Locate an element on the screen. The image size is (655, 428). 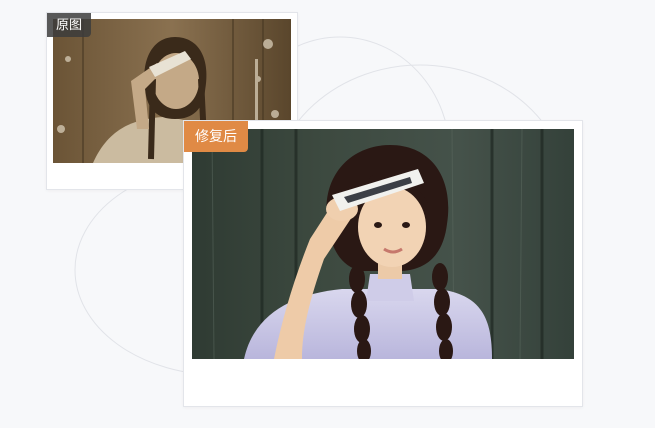
original-label: 原图 is located at coordinates (69, 25).